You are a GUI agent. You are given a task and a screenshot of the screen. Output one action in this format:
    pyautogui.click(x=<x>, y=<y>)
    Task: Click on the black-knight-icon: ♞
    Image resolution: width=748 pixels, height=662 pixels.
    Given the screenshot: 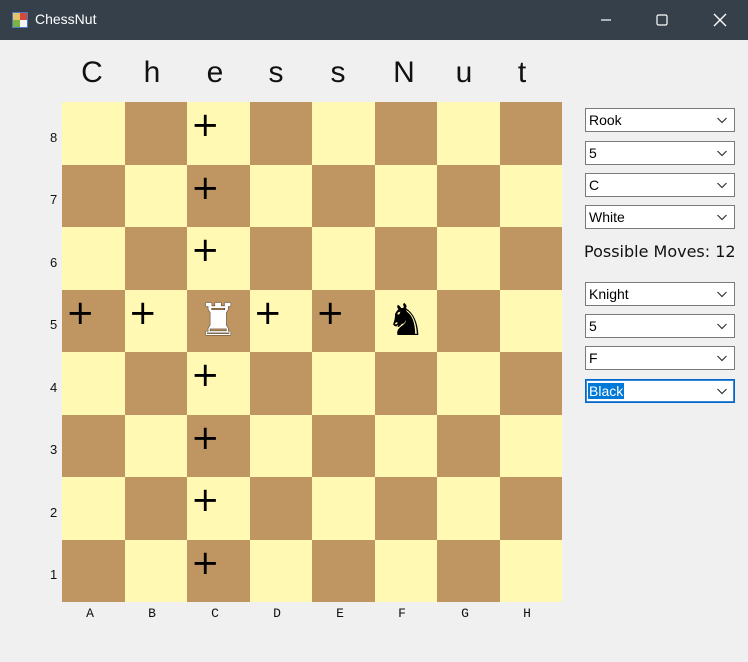 What is the action you would take?
    pyautogui.click(x=405, y=320)
    